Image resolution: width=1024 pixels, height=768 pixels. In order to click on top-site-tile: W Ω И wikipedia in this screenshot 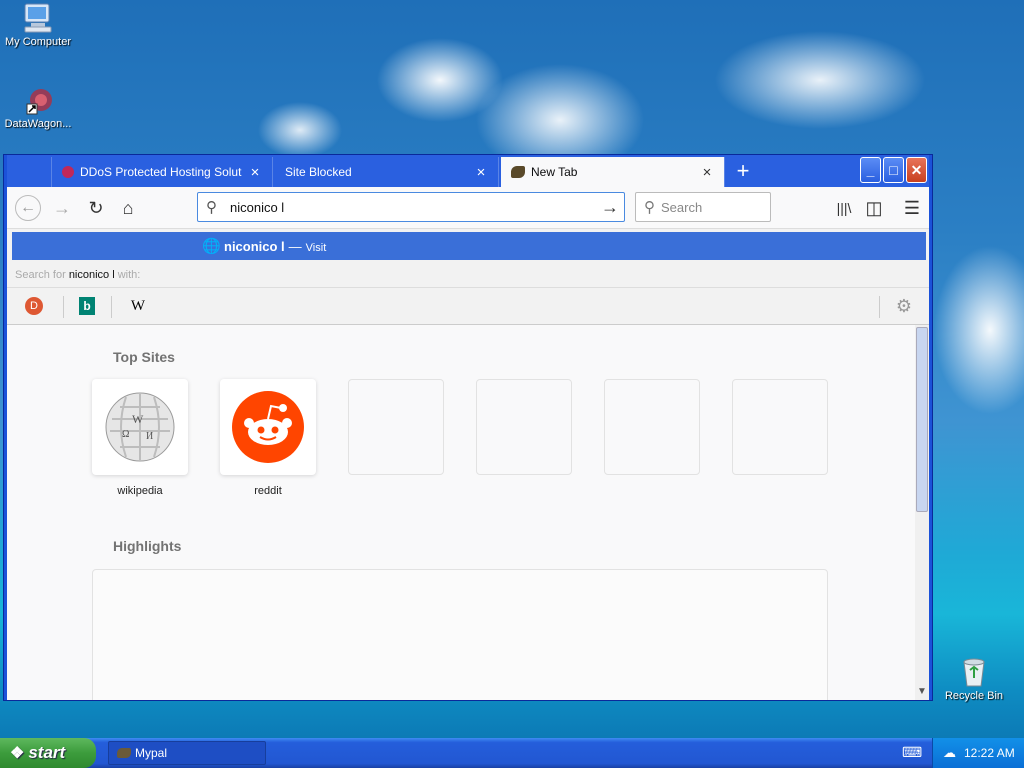, I will do `click(140, 438)`.